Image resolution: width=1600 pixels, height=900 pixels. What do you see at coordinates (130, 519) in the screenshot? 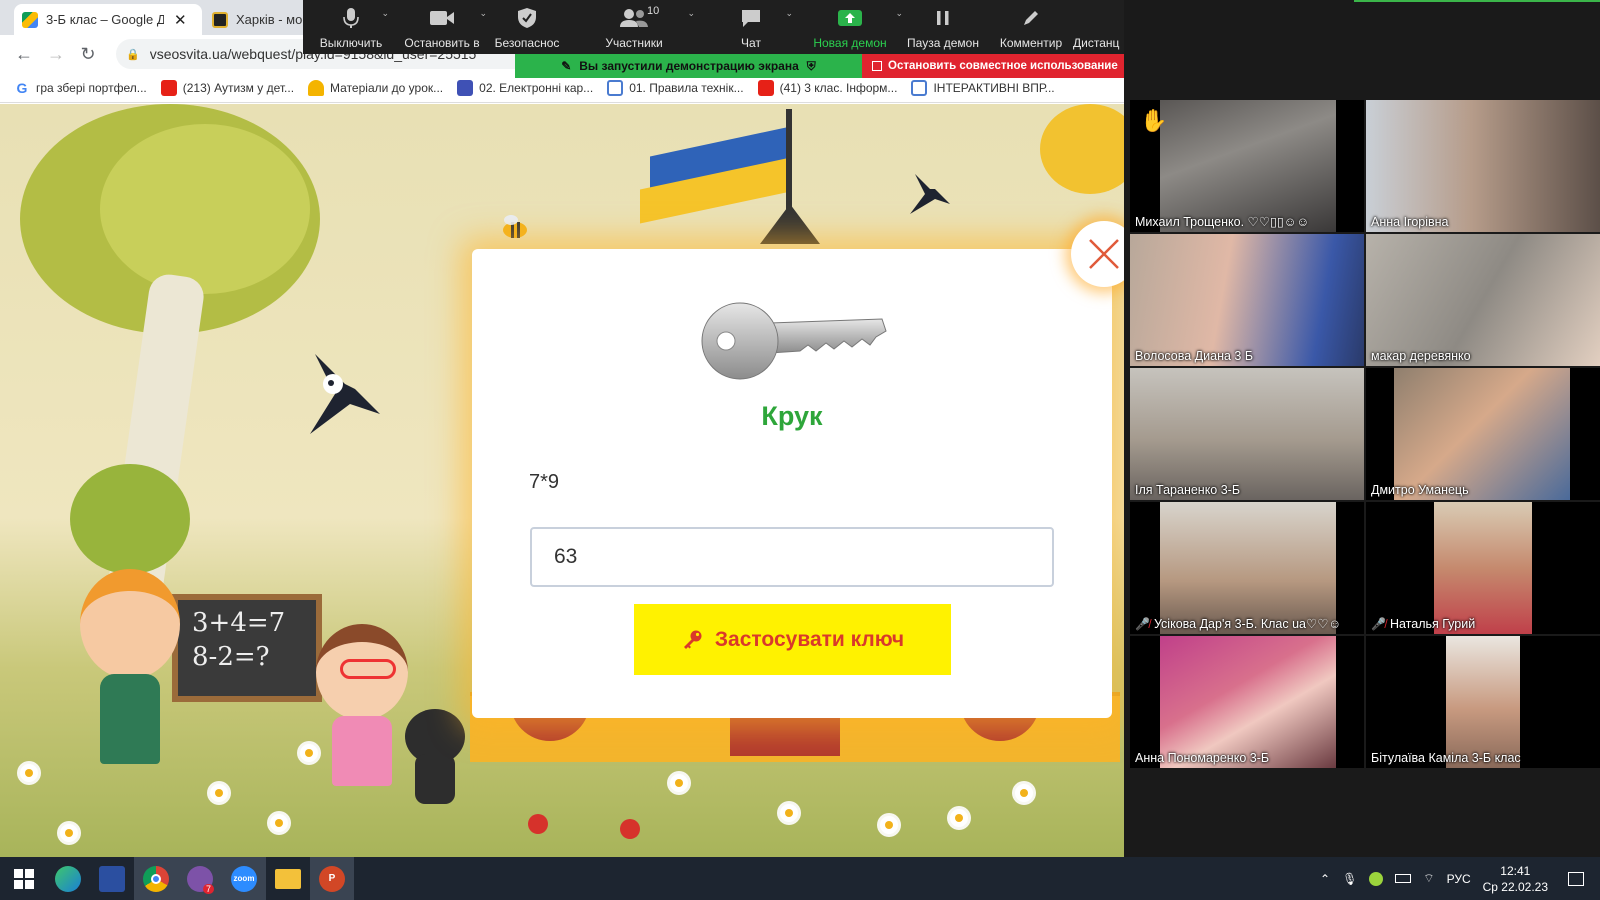
I see `tree-canopy` at bounding box center [130, 519].